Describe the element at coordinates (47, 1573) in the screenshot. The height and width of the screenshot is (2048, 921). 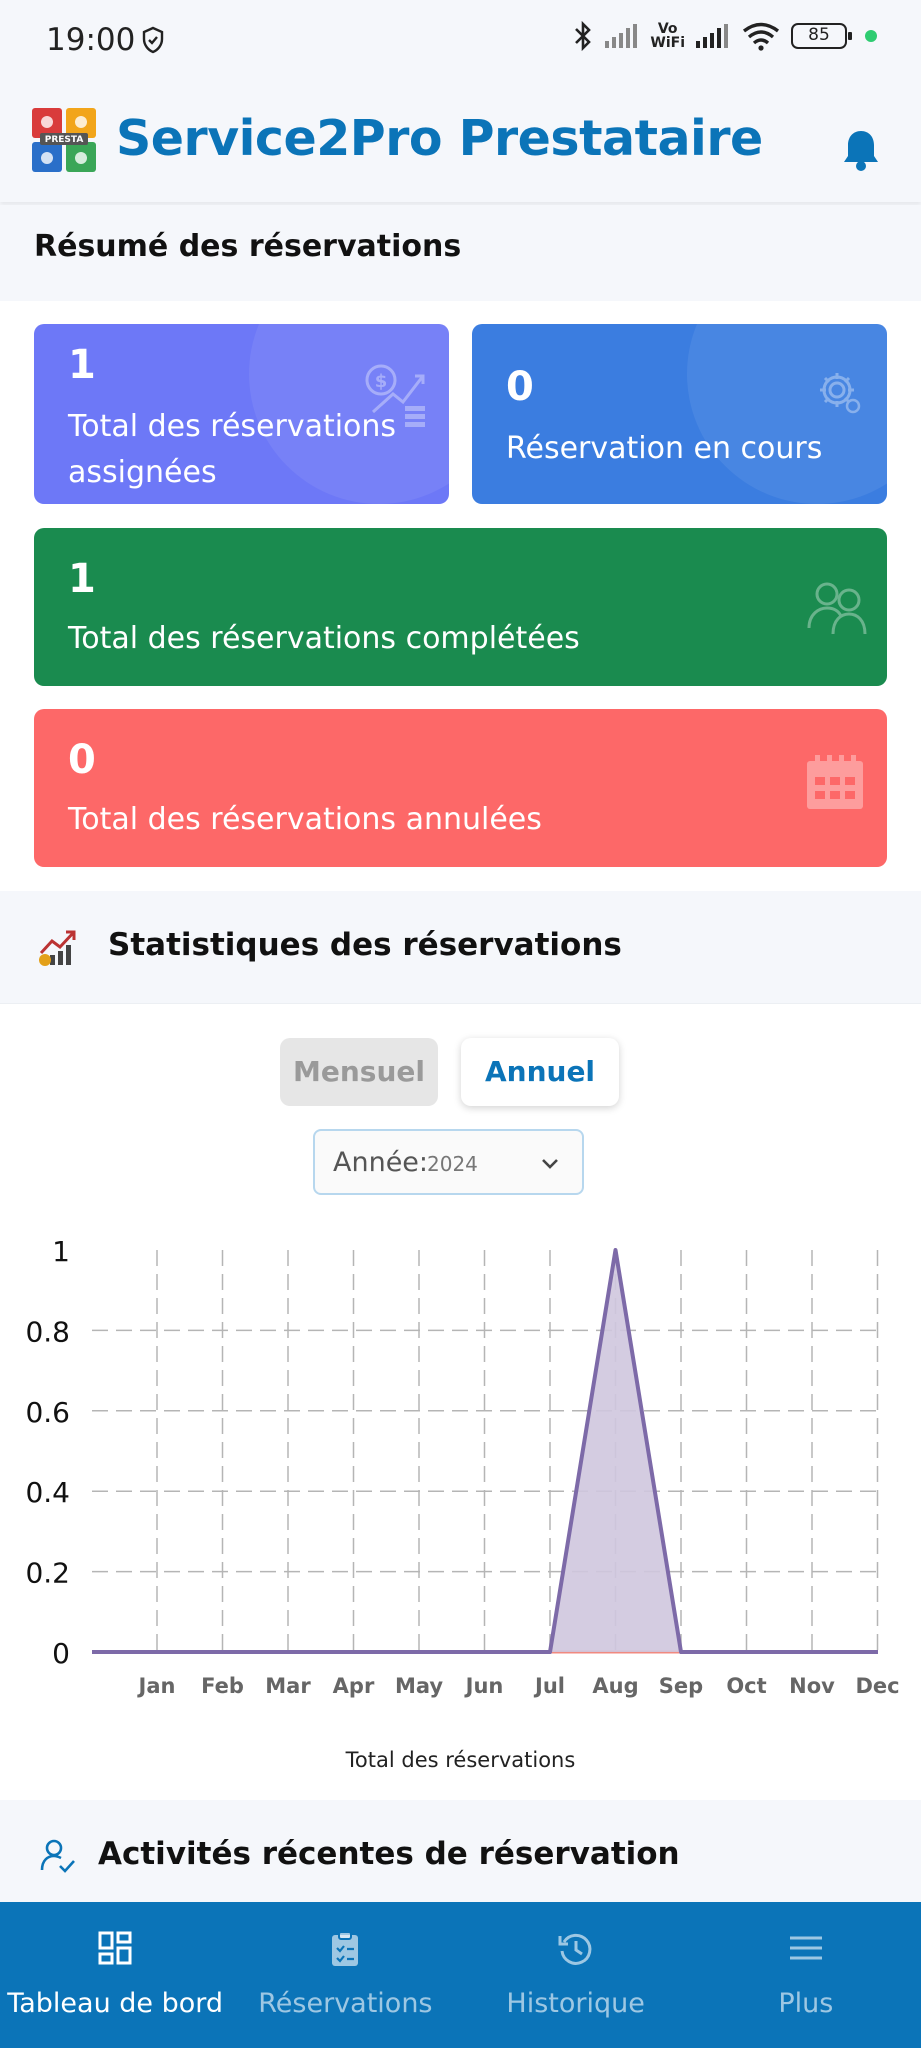
I see `y-tick-label: 0.2` at that location.